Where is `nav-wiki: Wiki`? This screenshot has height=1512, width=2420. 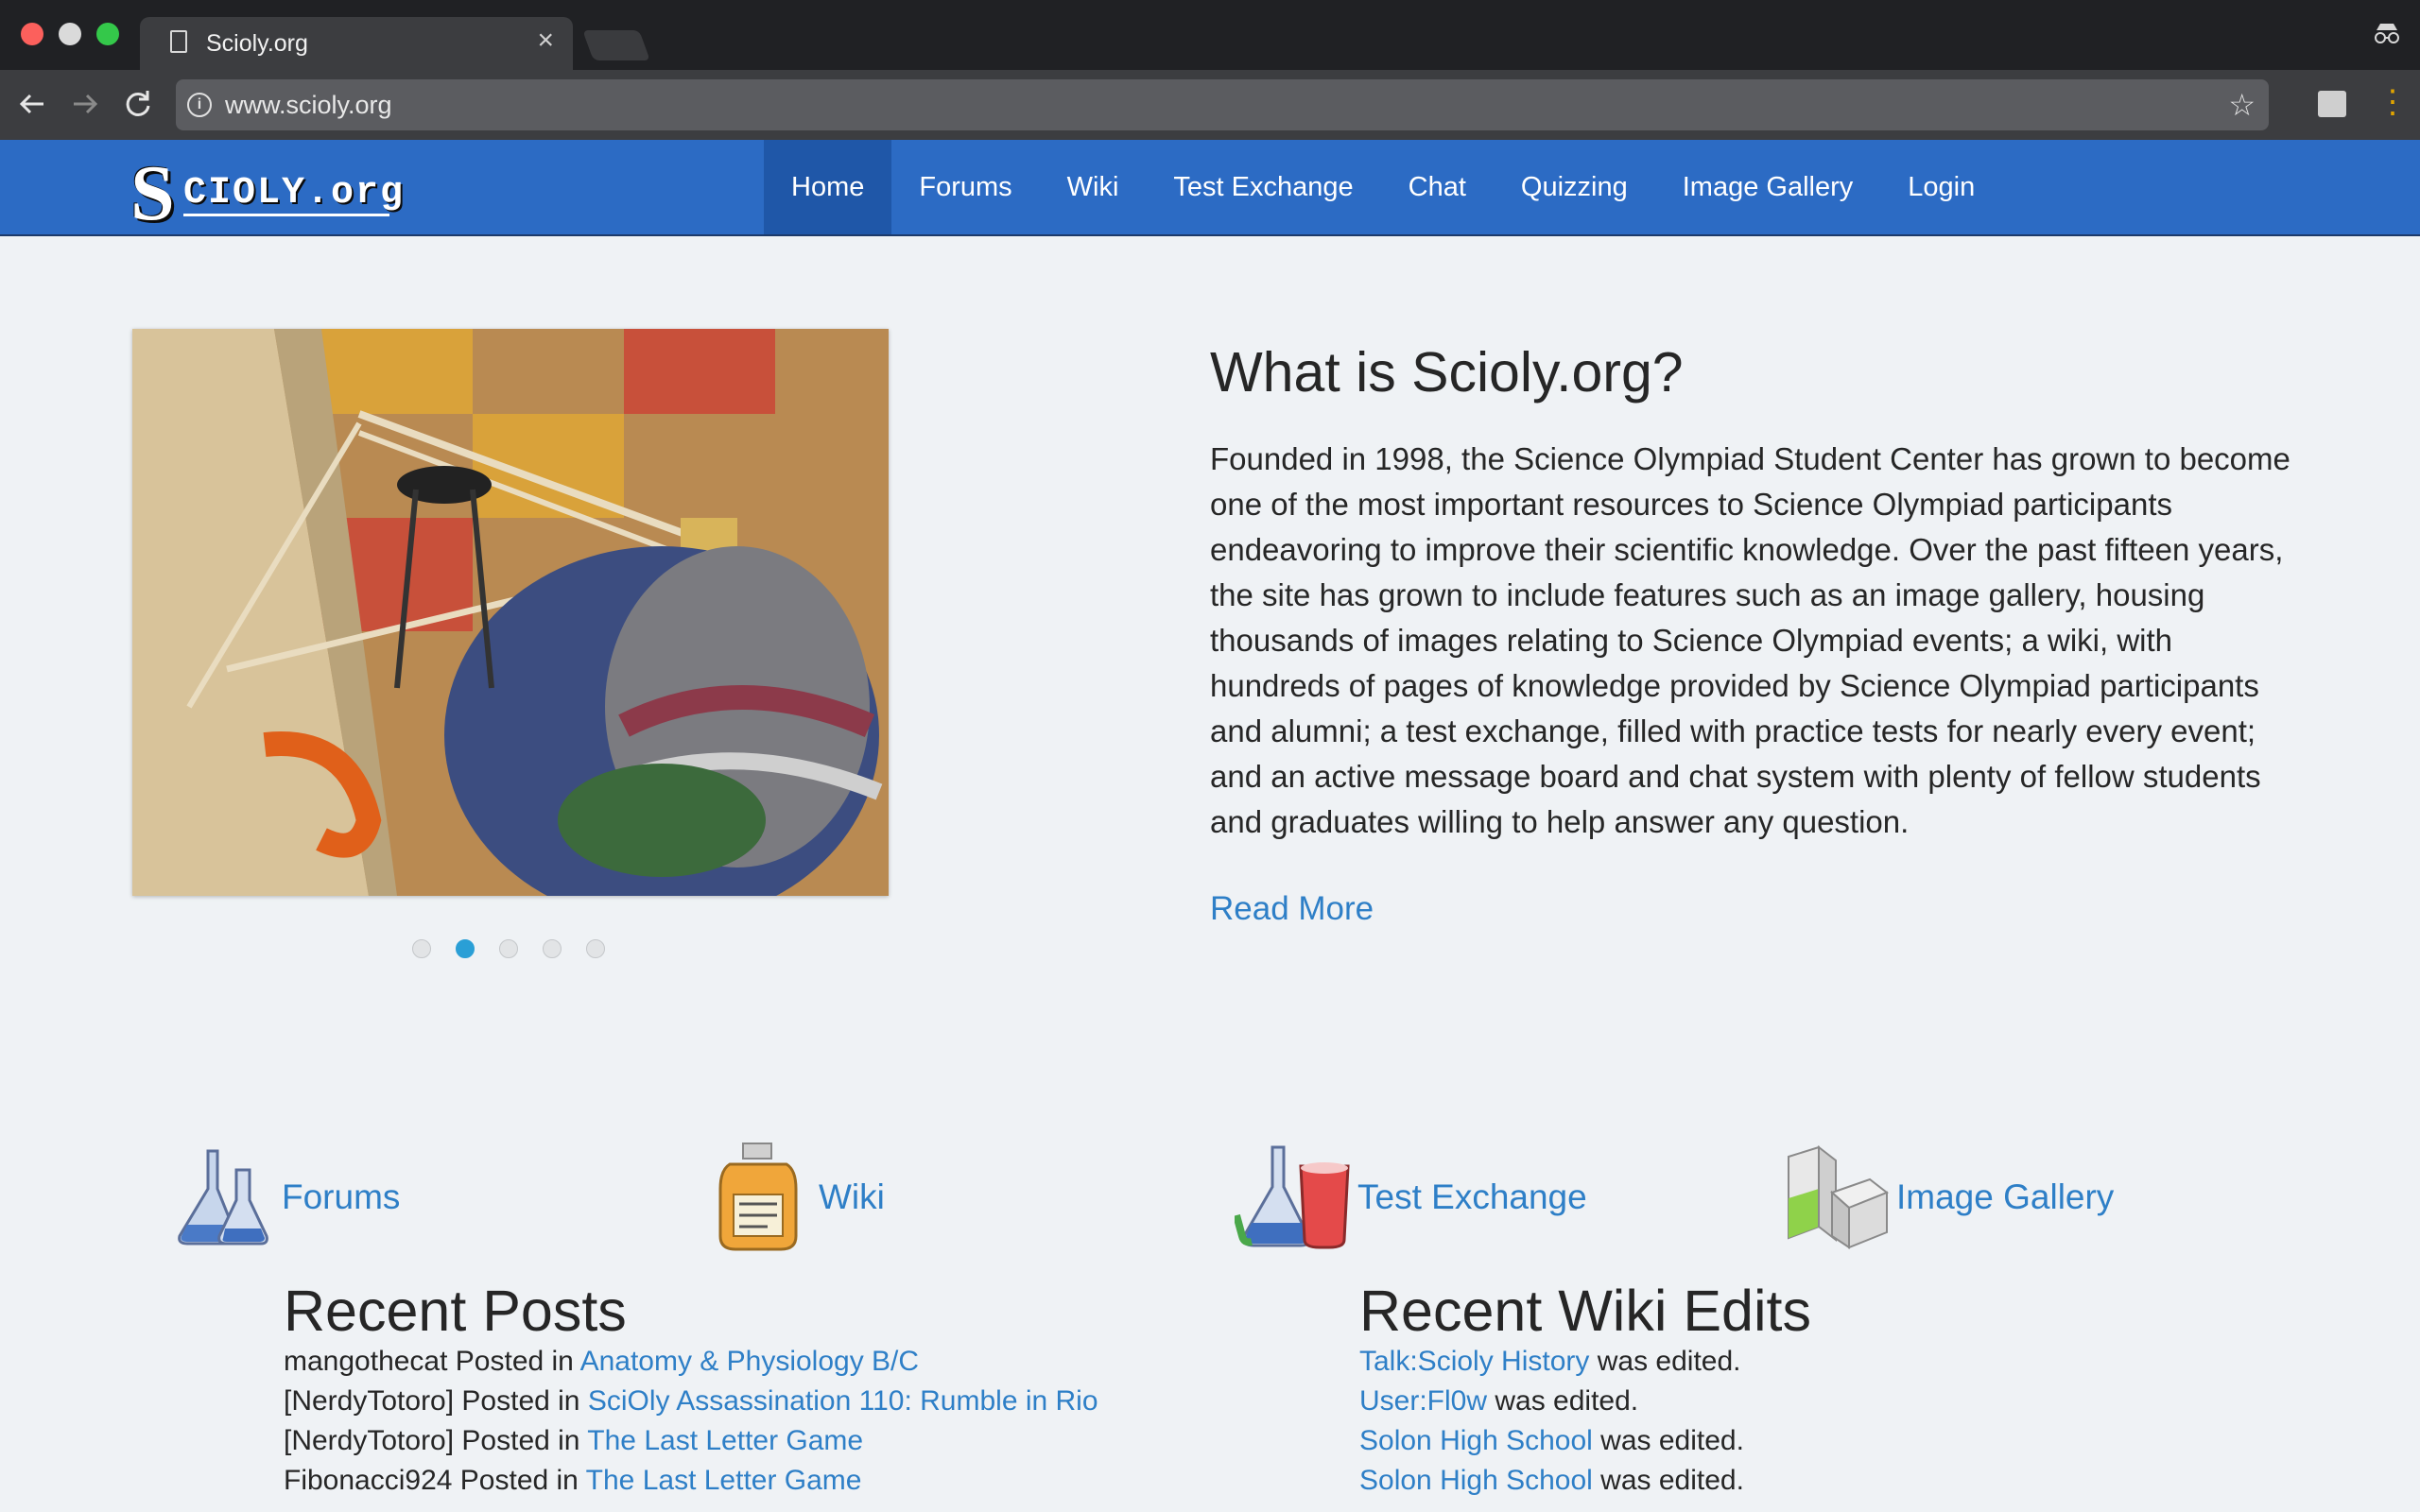
nav-wiki: Wiki is located at coordinates (1093, 187).